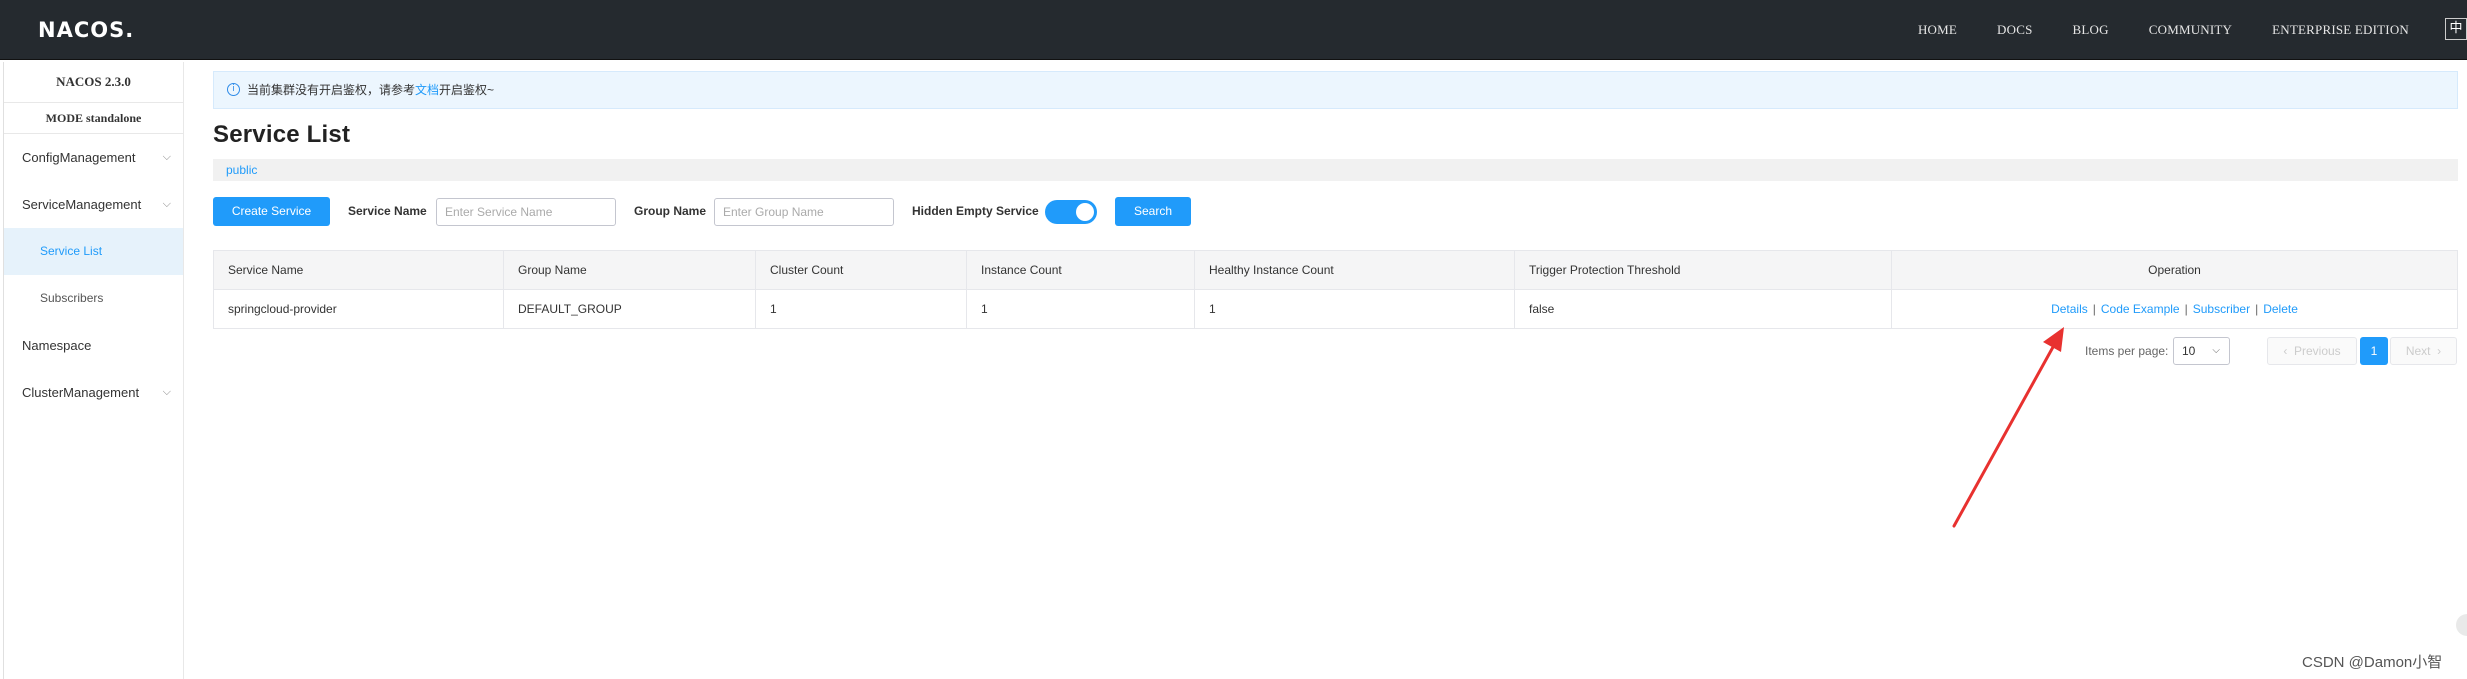 Image resolution: width=2467 pixels, height=679 pixels. What do you see at coordinates (2418, 351) in the screenshot?
I see `next-label: Next` at bounding box center [2418, 351].